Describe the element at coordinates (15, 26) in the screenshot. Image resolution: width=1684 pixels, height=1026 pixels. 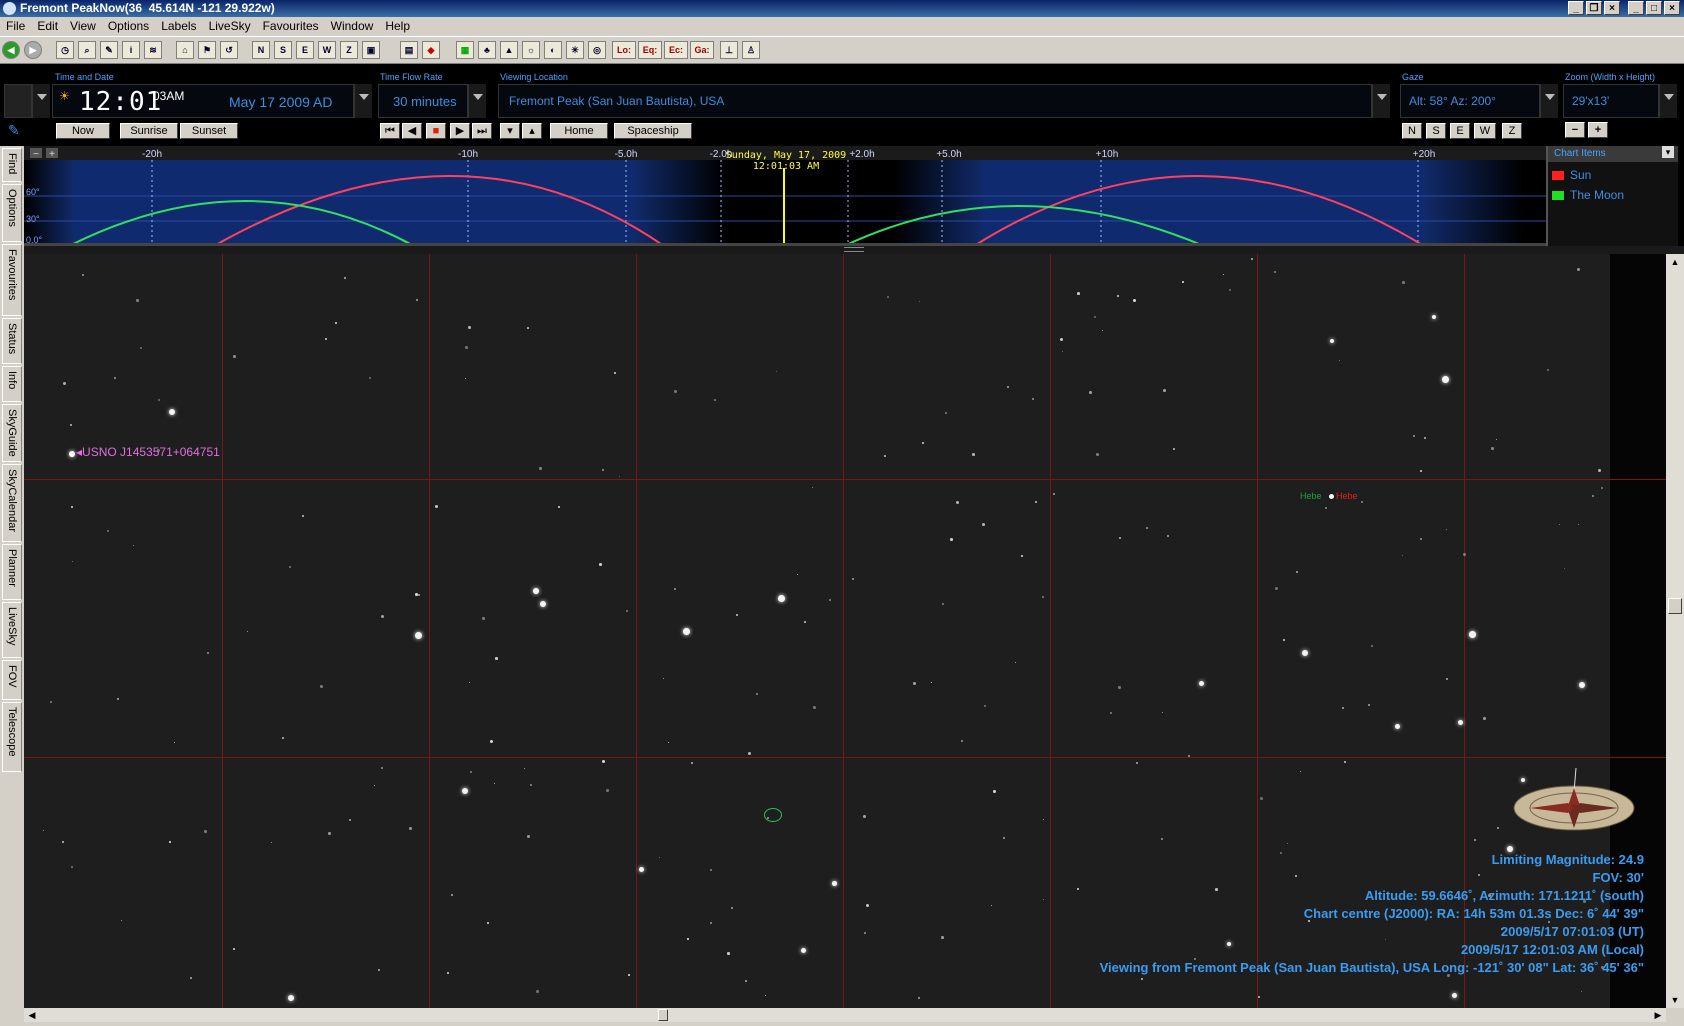
I see `menu-file: File` at that location.